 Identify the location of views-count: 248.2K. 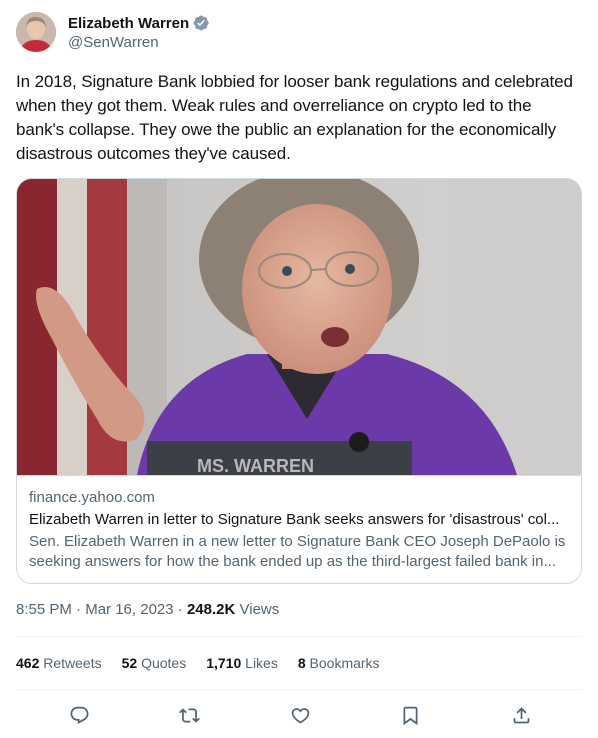
(211, 609).